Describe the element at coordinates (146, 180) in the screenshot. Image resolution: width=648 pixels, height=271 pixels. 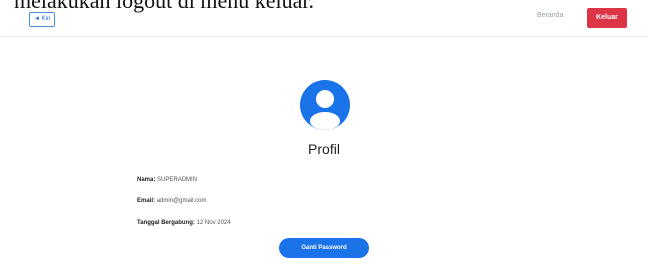
I see `name-label: Nama:` at that location.